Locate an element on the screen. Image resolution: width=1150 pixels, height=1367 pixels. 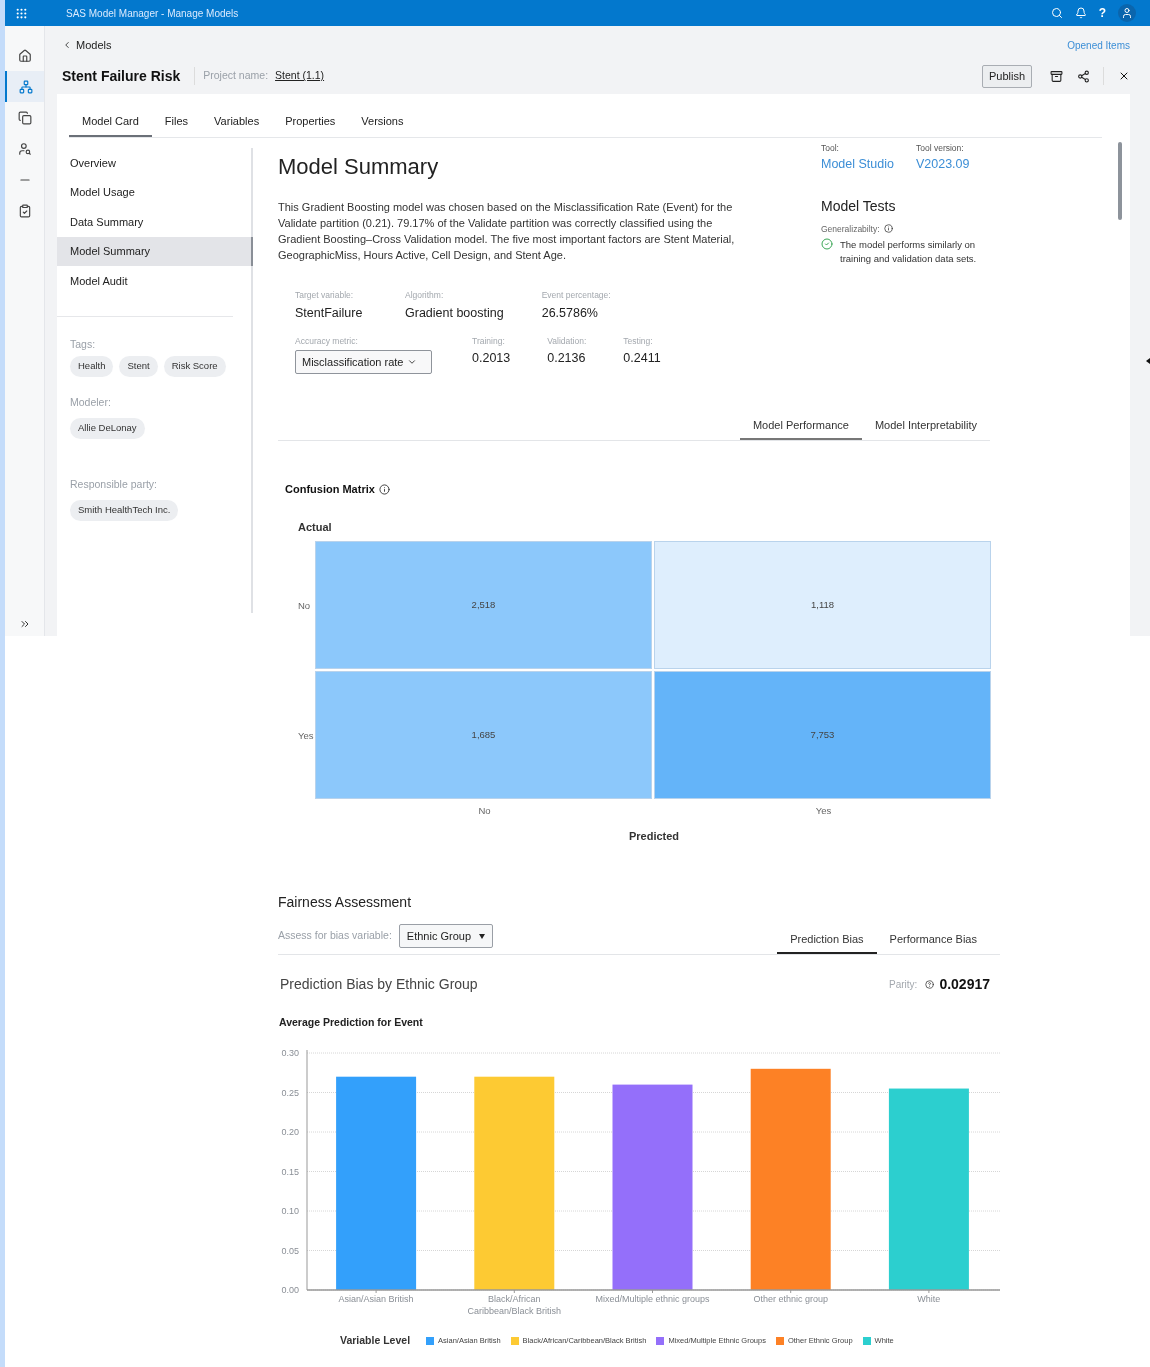
y-tick-label: 0.15 is located at coordinates (290, 1171).